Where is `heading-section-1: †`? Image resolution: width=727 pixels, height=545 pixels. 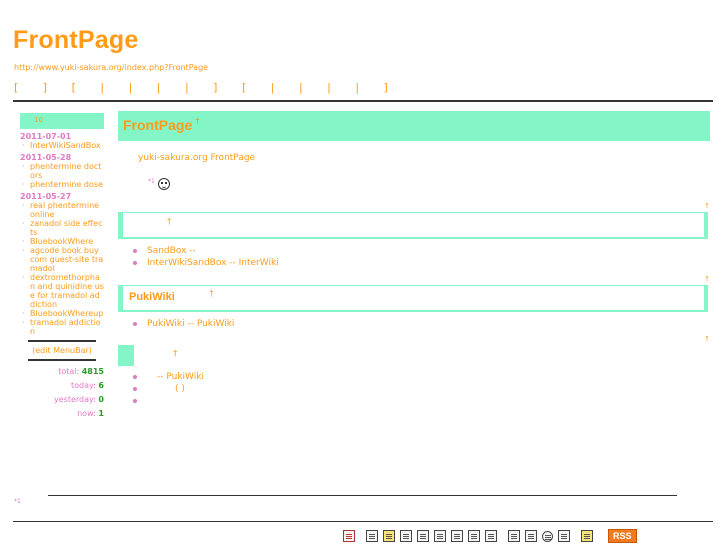 heading-section-1: † is located at coordinates (413, 225).